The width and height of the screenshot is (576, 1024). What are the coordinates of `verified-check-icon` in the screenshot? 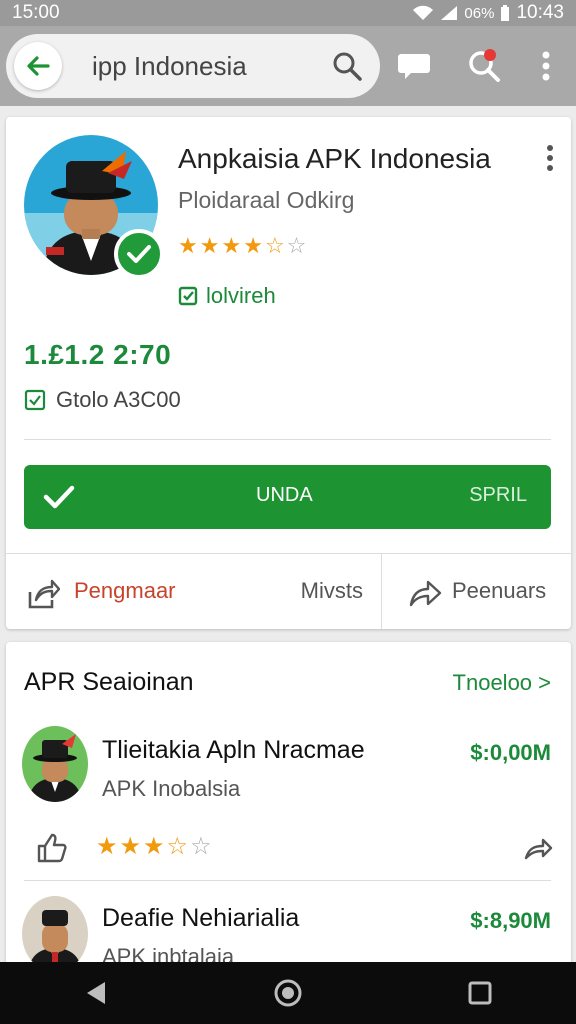 It's located at (139, 254).